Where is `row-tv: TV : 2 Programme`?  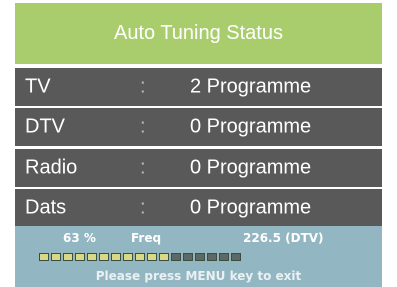 row-tv: TV : 2 Programme is located at coordinates (198, 87).